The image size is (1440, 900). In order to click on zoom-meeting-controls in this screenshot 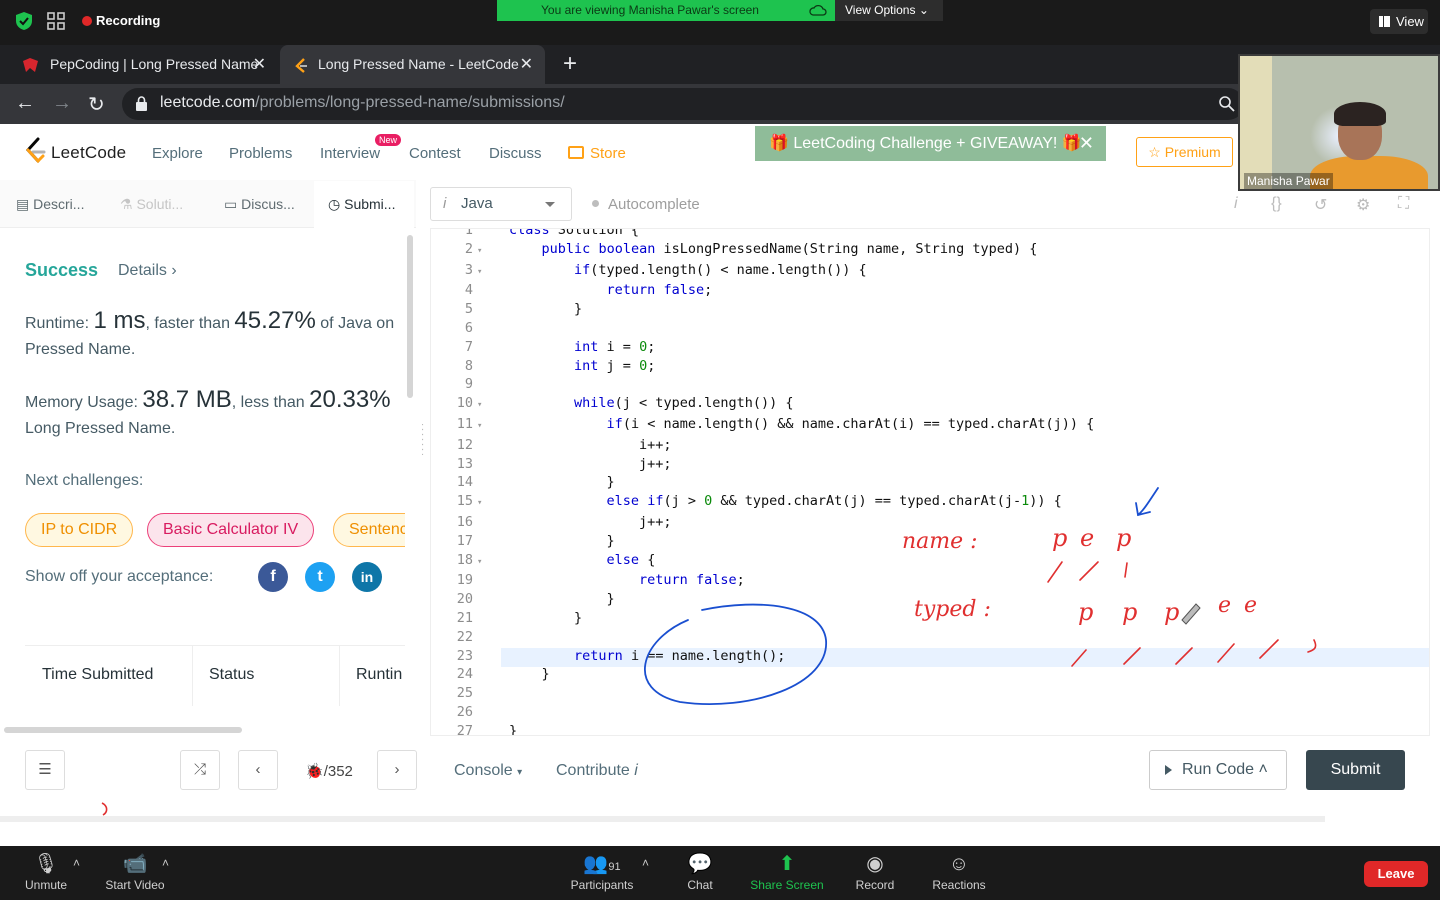, I will do `click(720, 873)`.